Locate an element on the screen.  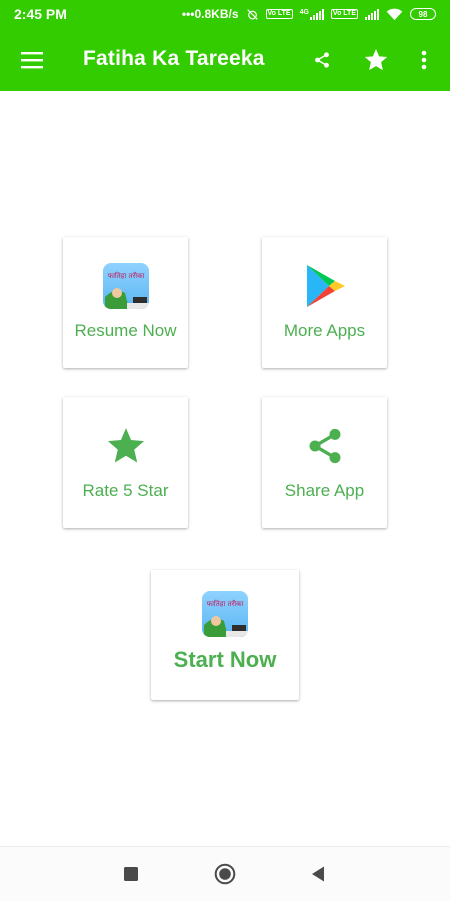
recents-icon is located at coordinates (131, 874).